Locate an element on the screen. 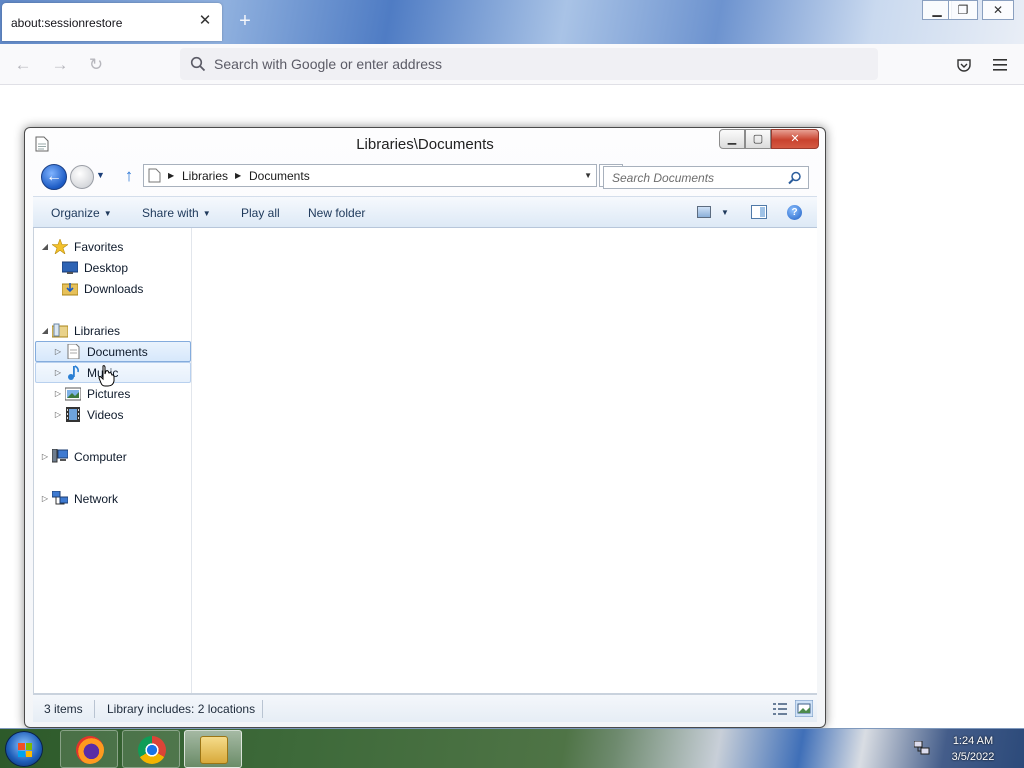  windows-logo-icon is located at coordinates (25, 750).